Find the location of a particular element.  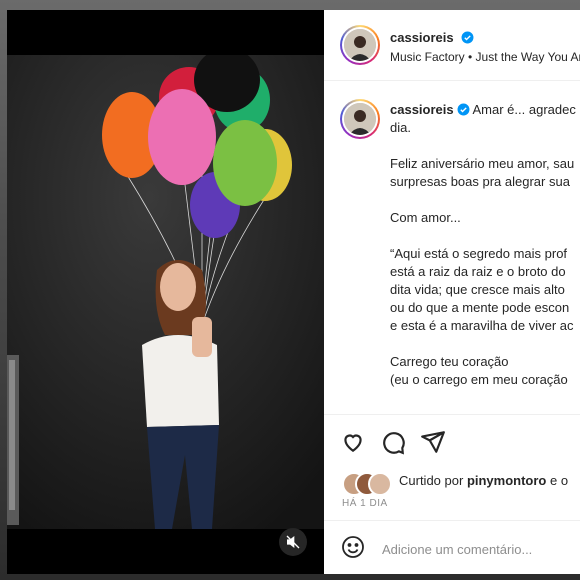

mute-toggle-button is located at coordinates (293, 542).